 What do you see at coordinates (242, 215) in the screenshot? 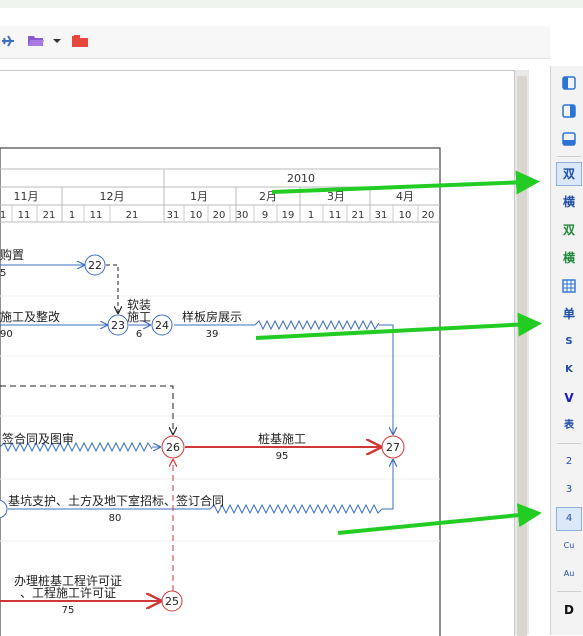
I see `day-label: 30` at bounding box center [242, 215].